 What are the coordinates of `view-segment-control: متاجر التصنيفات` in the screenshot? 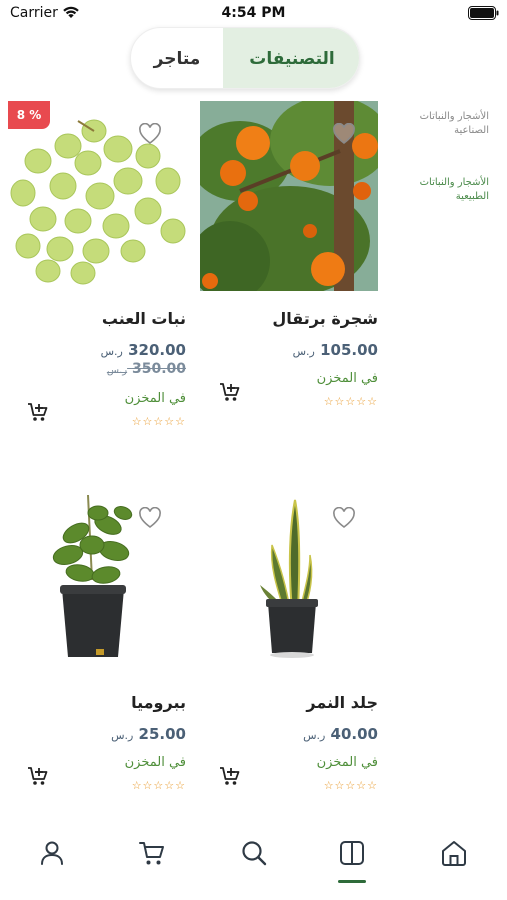 It's located at (245, 58).